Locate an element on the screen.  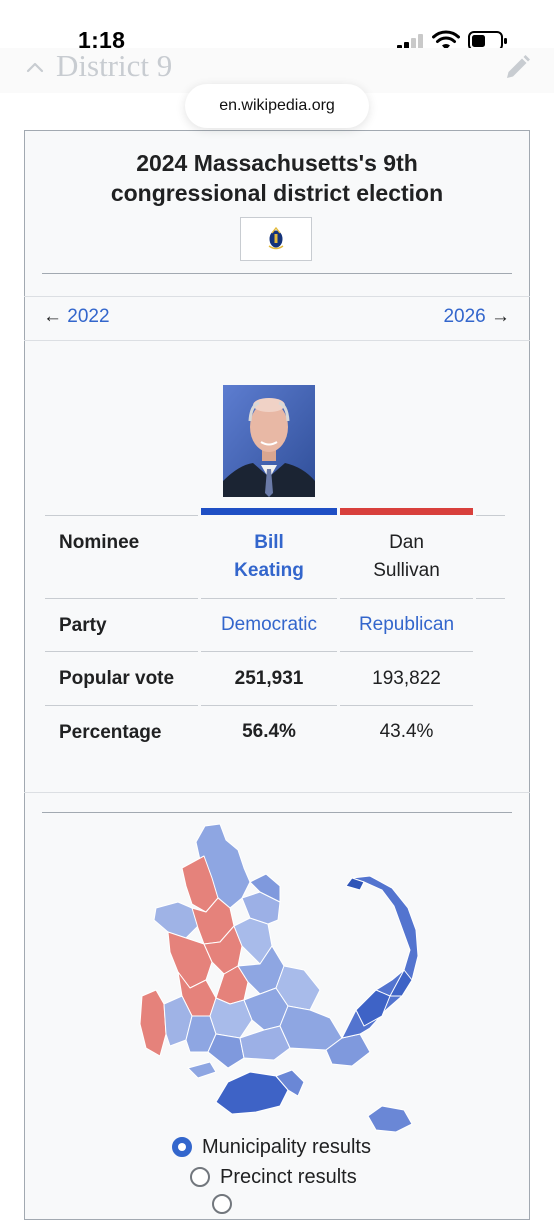
next-election-link: 2026 → is located at coordinates (476, 317).